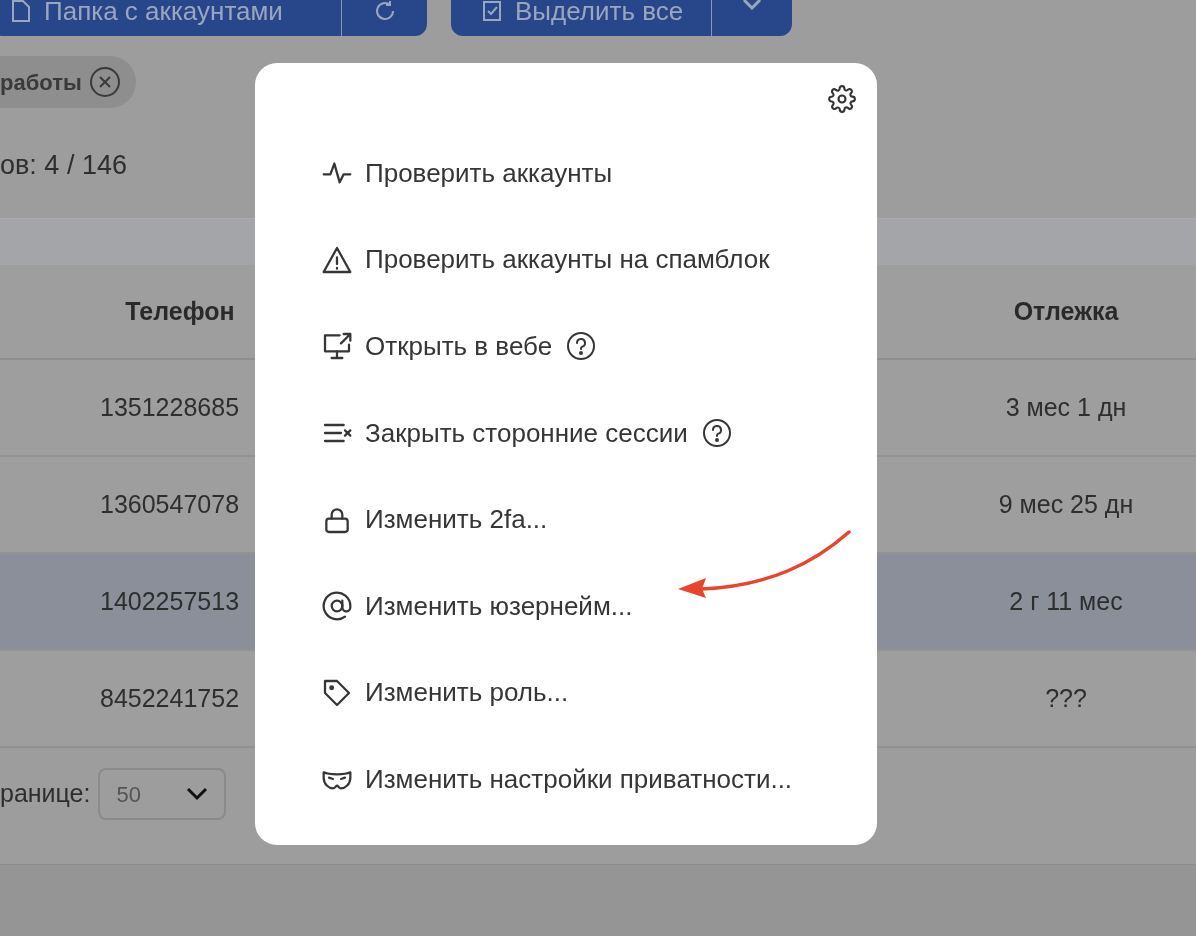 The width and height of the screenshot is (1196, 936). What do you see at coordinates (459, 346) in the screenshot?
I see `menu-item-label: Открыть в вебе` at bounding box center [459, 346].